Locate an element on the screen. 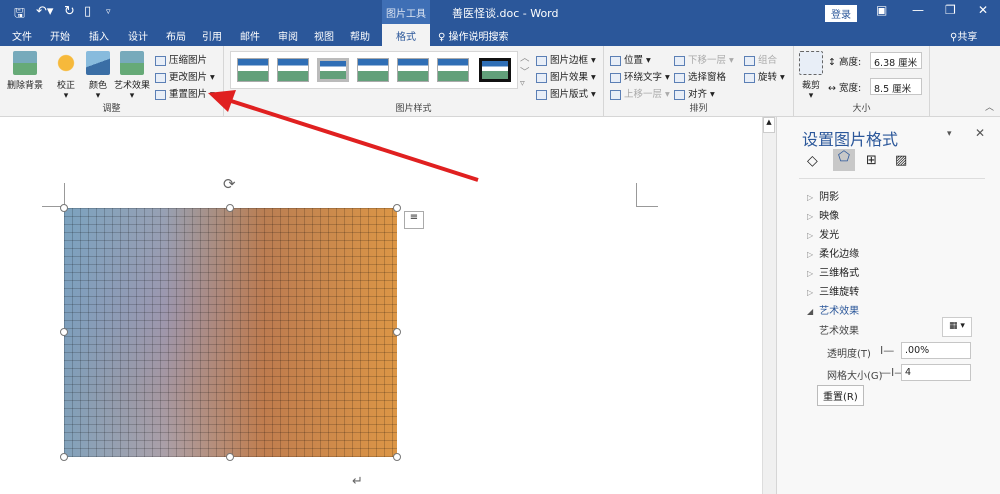 The height and width of the screenshot is (494, 1000). transparency-label: 透明度(T) is located at coordinates (849, 354).